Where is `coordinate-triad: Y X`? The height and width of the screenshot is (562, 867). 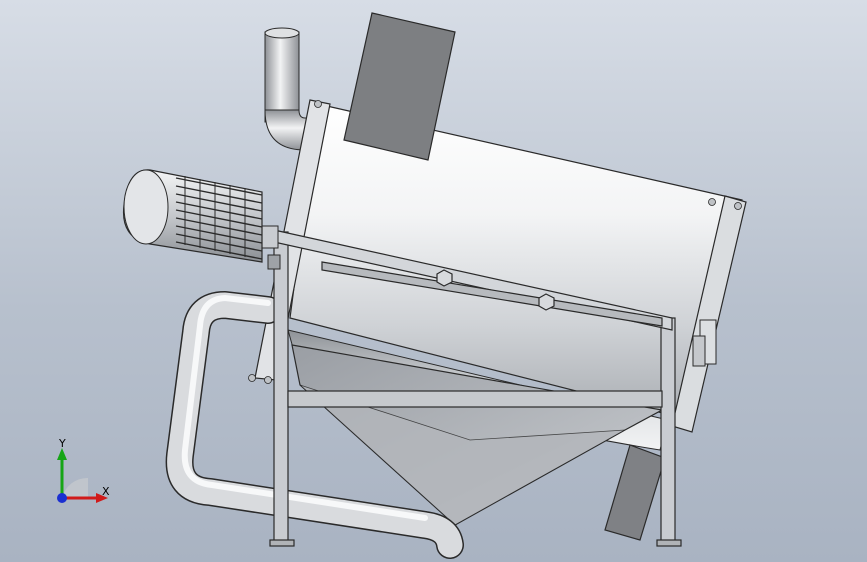
coordinate-triad: Y X is located at coordinates (83, 470).